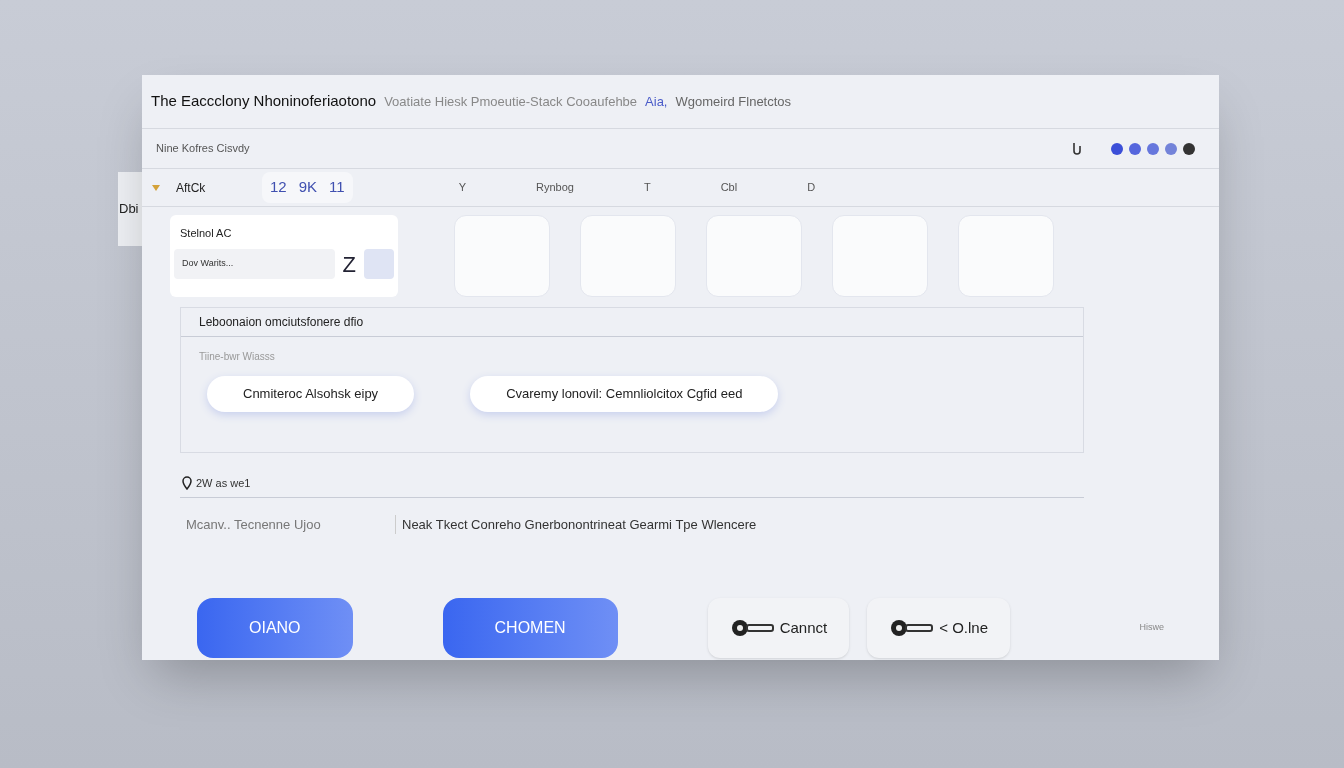 This screenshot has height=768, width=1344. What do you see at coordinates (278, 187) in the screenshot?
I see `chip: 12` at bounding box center [278, 187].